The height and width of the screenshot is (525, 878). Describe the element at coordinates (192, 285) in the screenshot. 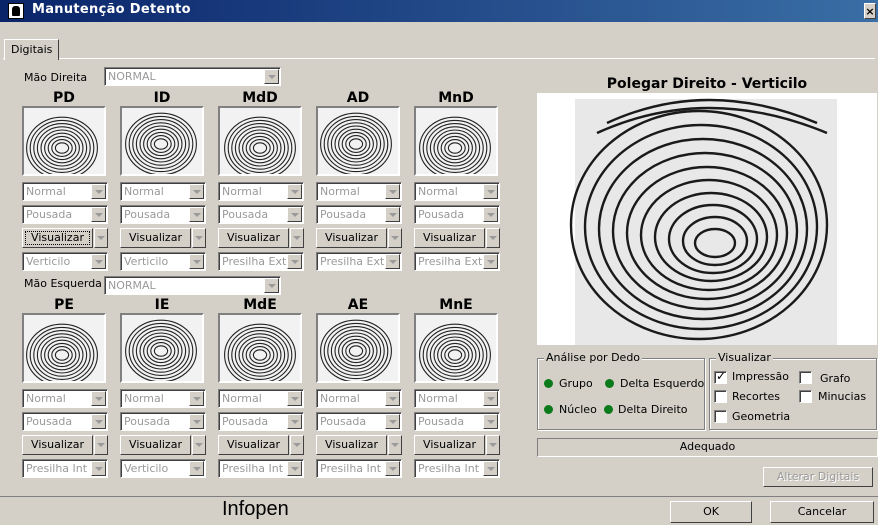

I see `left-hand-combo: NORMAL` at that location.